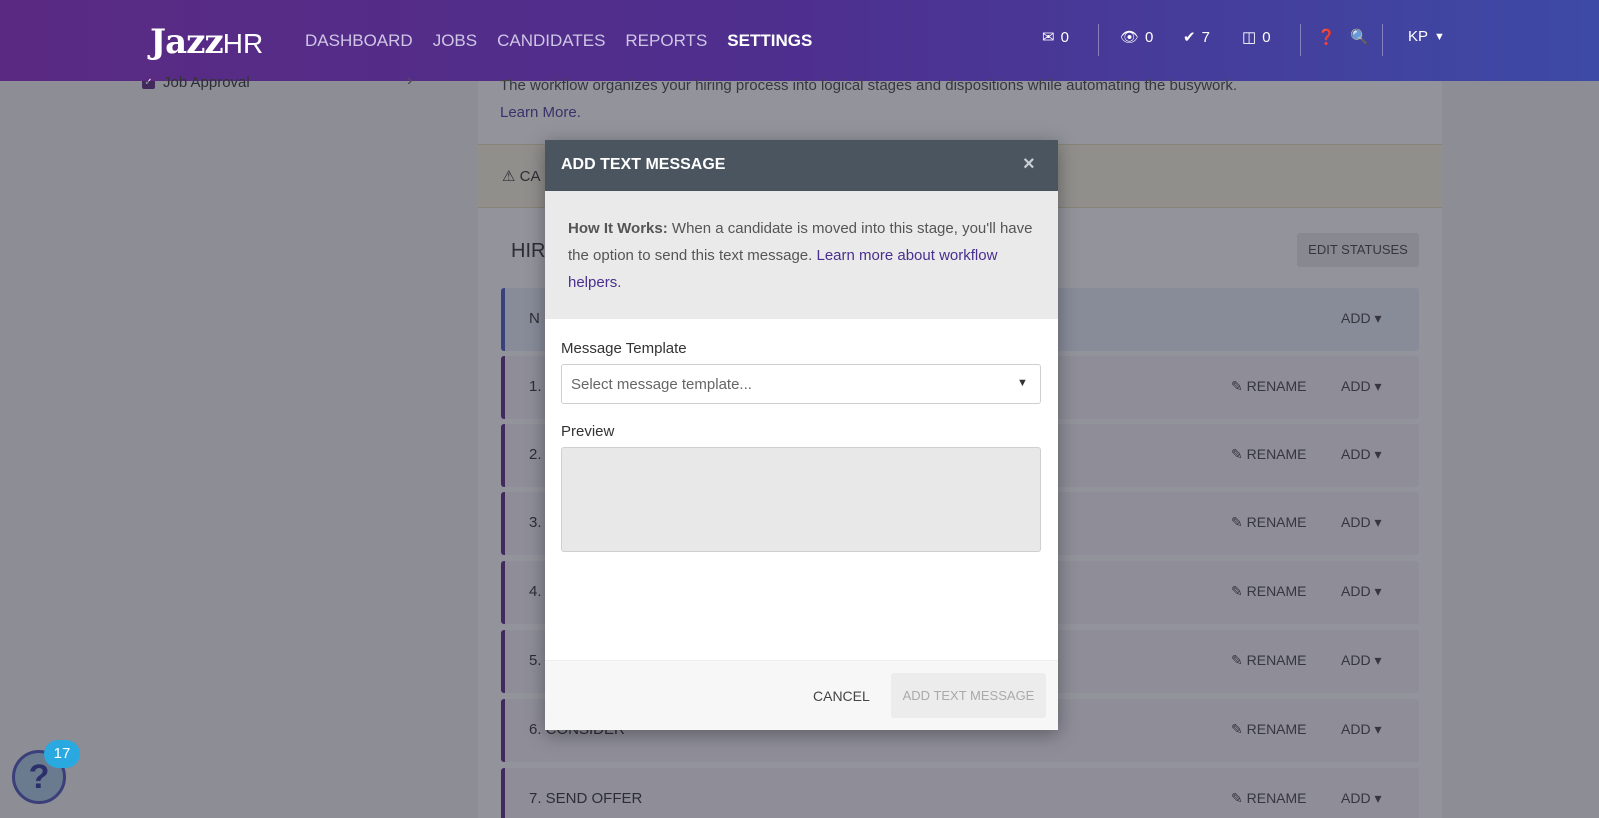 The image size is (1599, 818). What do you see at coordinates (1439, 36) in the screenshot?
I see `chevron-down-icon: ▼` at bounding box center [1439, 36].